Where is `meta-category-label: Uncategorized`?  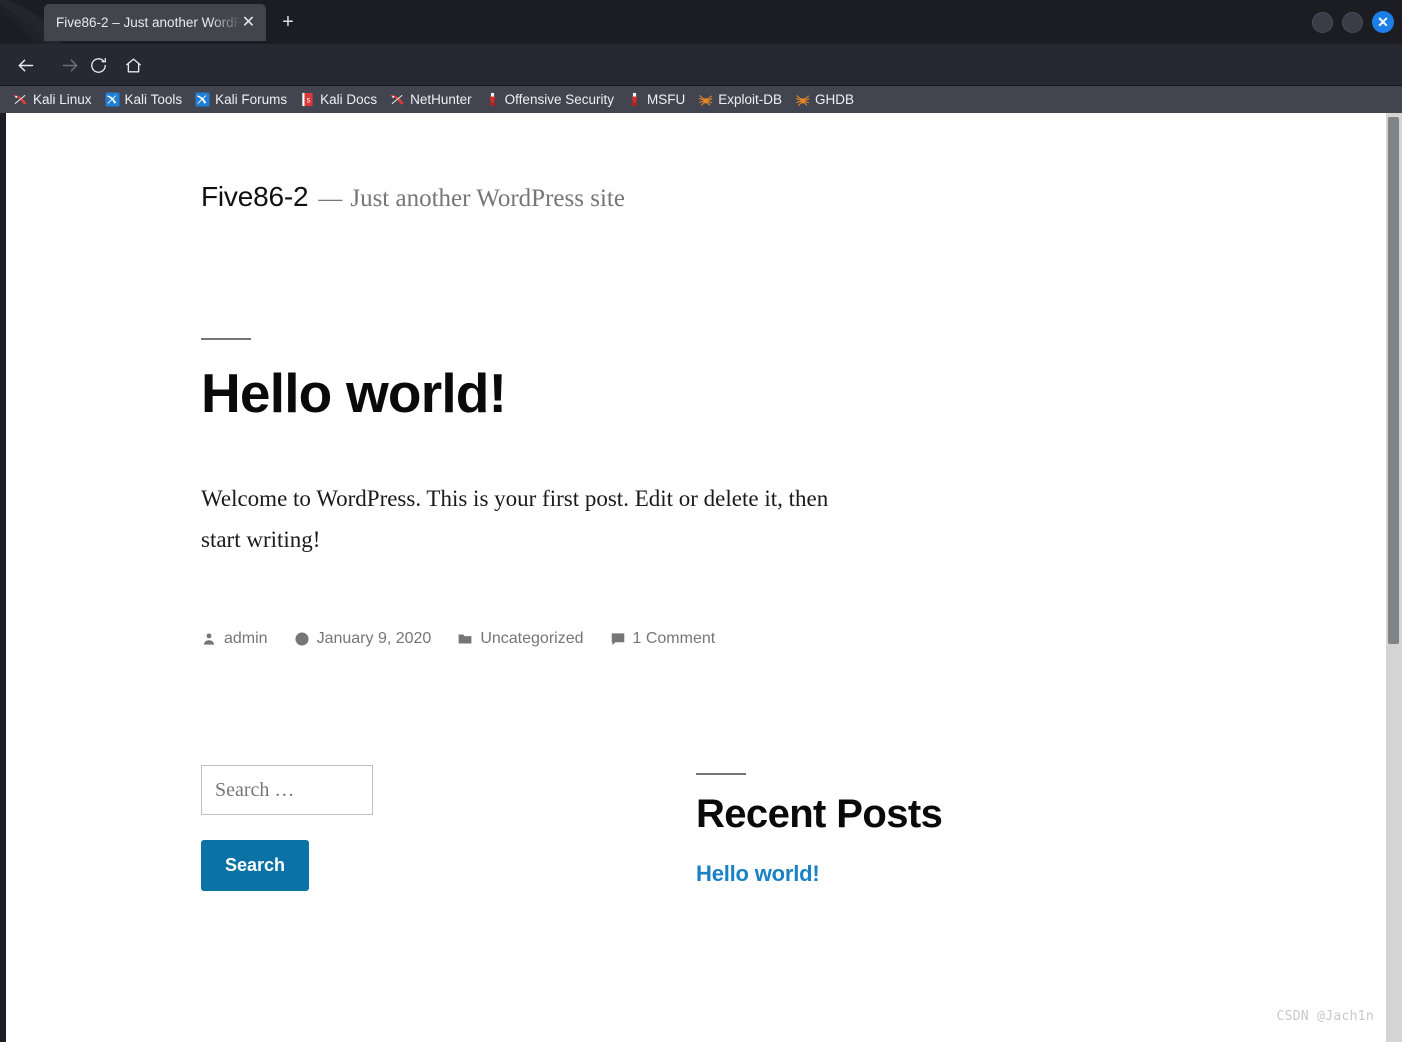 meta-category-label: Uncategorized is located at coordinates (532, 638).